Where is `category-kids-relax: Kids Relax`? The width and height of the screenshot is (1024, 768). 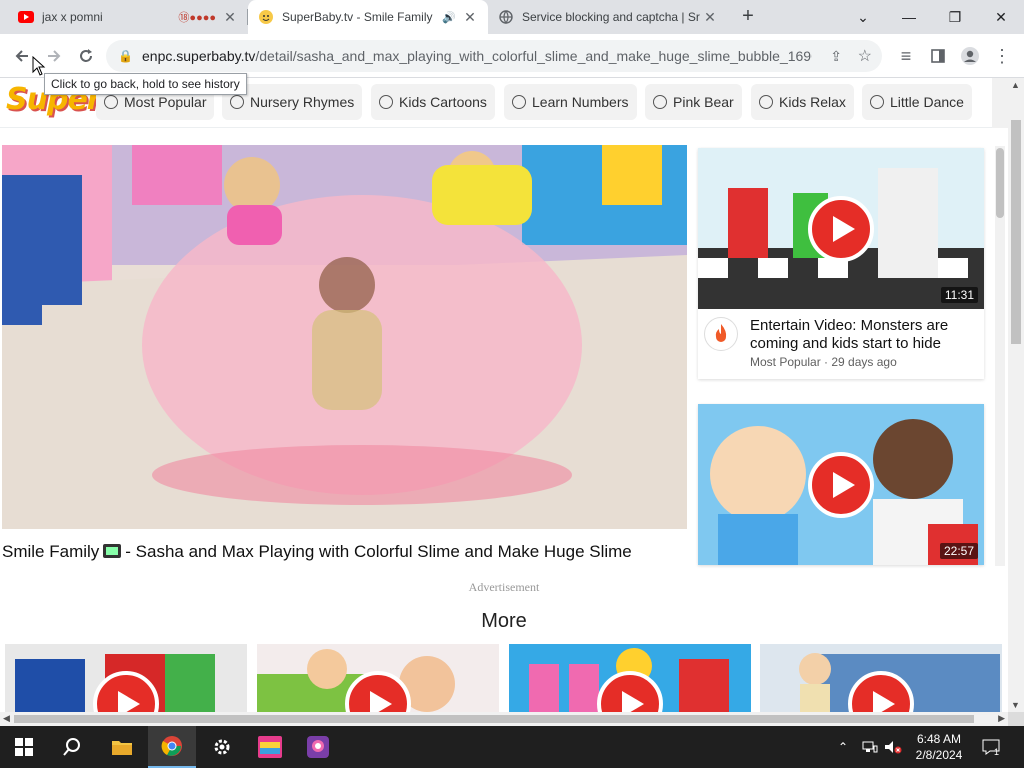 category-kids-relax: Kids Relax is located at coordinates (802, 102).